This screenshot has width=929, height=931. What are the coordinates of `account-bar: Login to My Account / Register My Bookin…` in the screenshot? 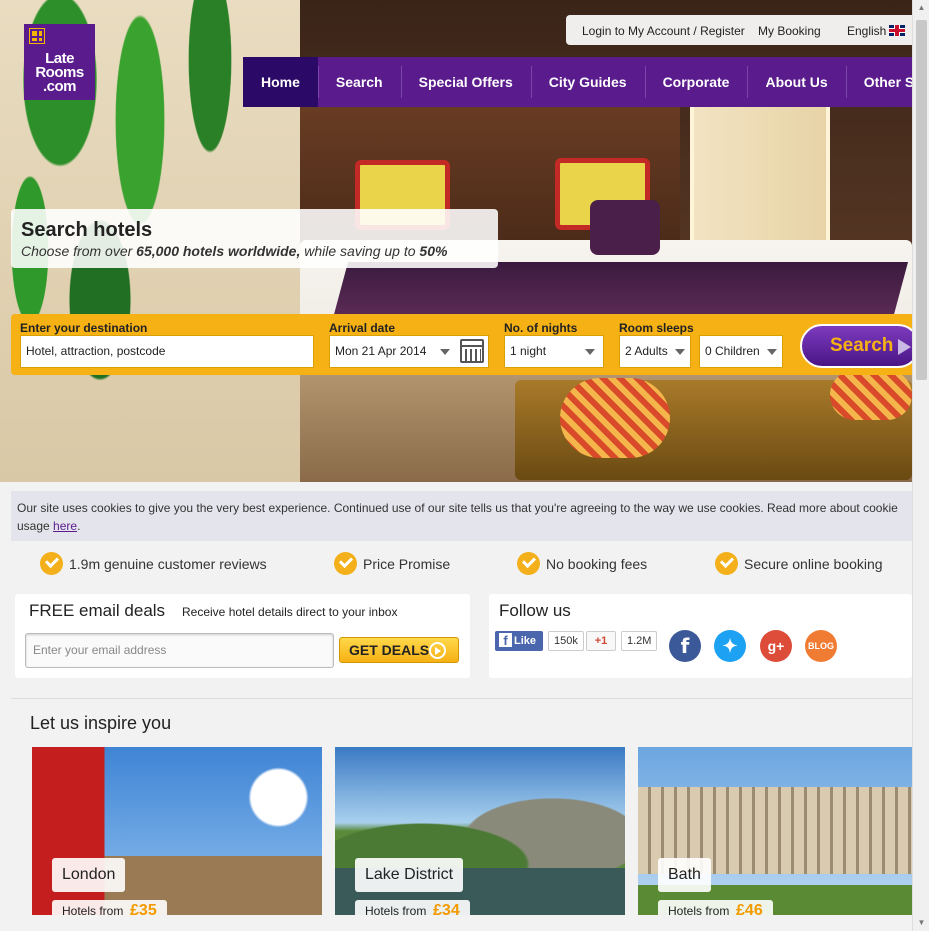 It's located at (739, 30).